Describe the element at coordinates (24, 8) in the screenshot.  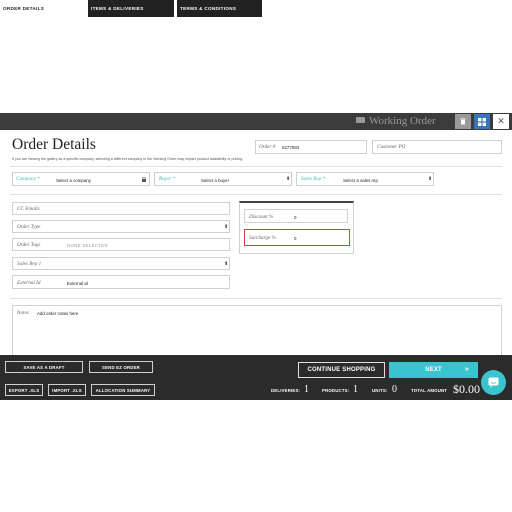
I see `tab-label: ORDER DETAILS` at that location.